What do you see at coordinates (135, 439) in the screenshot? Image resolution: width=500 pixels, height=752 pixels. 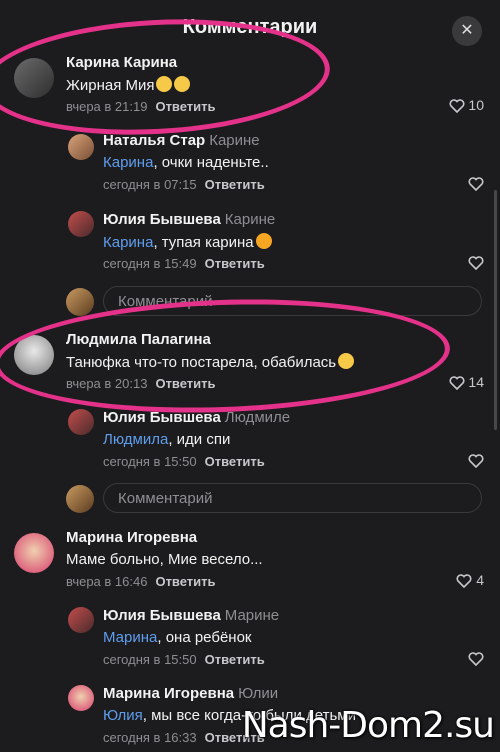 I see `mention-link: Людмила` at bounding box center [135, 439].